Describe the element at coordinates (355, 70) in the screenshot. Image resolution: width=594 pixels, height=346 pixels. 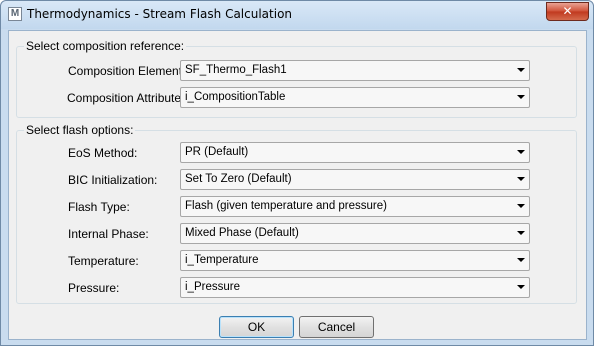
I see `composition-element-dropdown: SF_Thermo_Flash1` at that location.